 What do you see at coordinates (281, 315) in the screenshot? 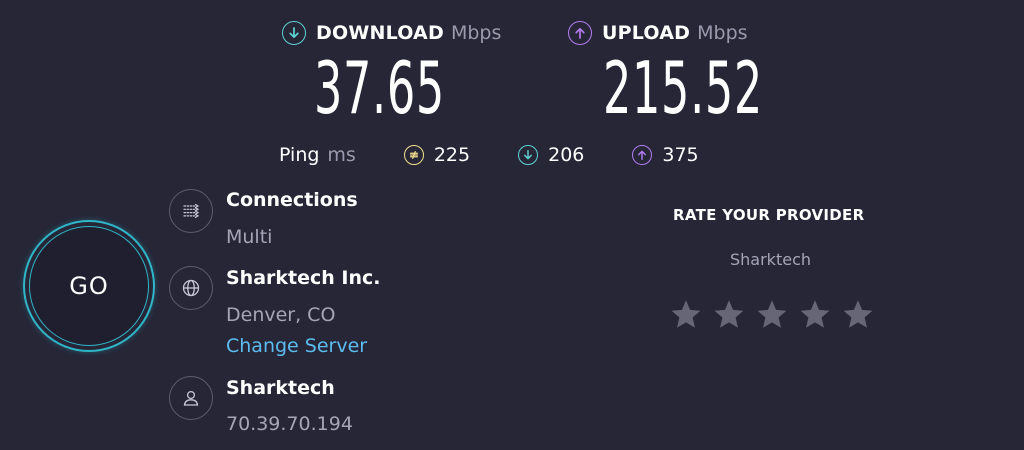
I see `server-location: Denver, CO` at bounding box center [281, 315].